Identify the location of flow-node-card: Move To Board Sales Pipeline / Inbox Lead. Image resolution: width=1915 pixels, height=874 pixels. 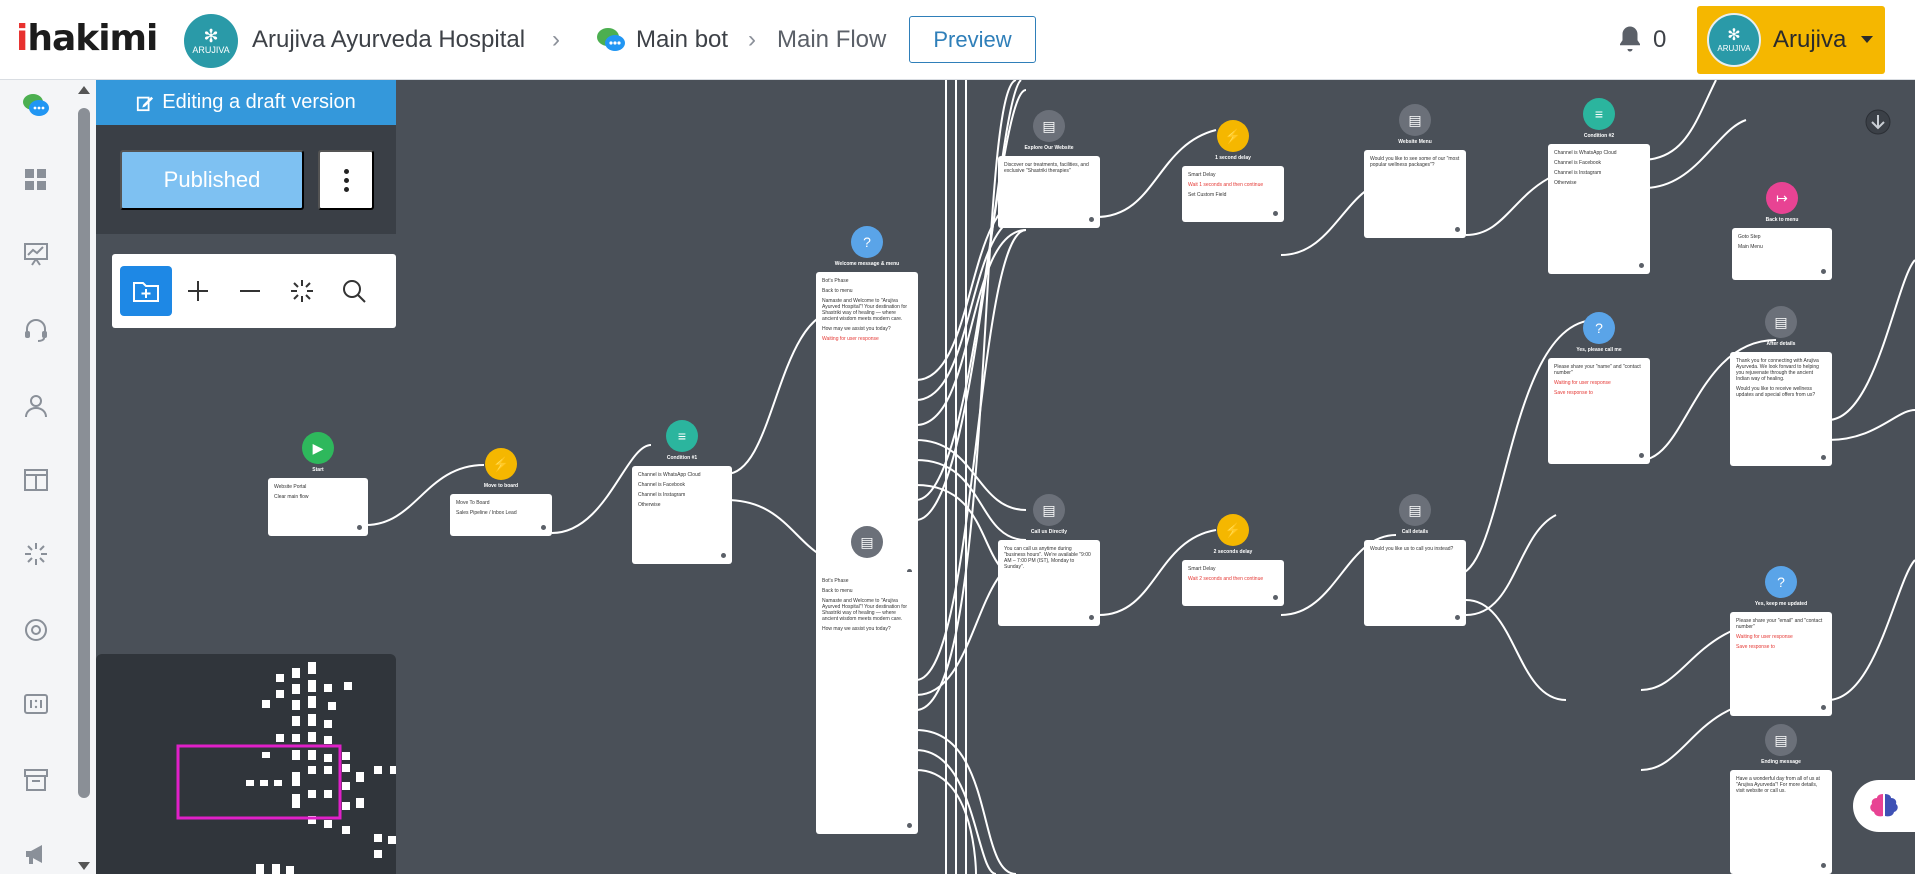
(501, 515).